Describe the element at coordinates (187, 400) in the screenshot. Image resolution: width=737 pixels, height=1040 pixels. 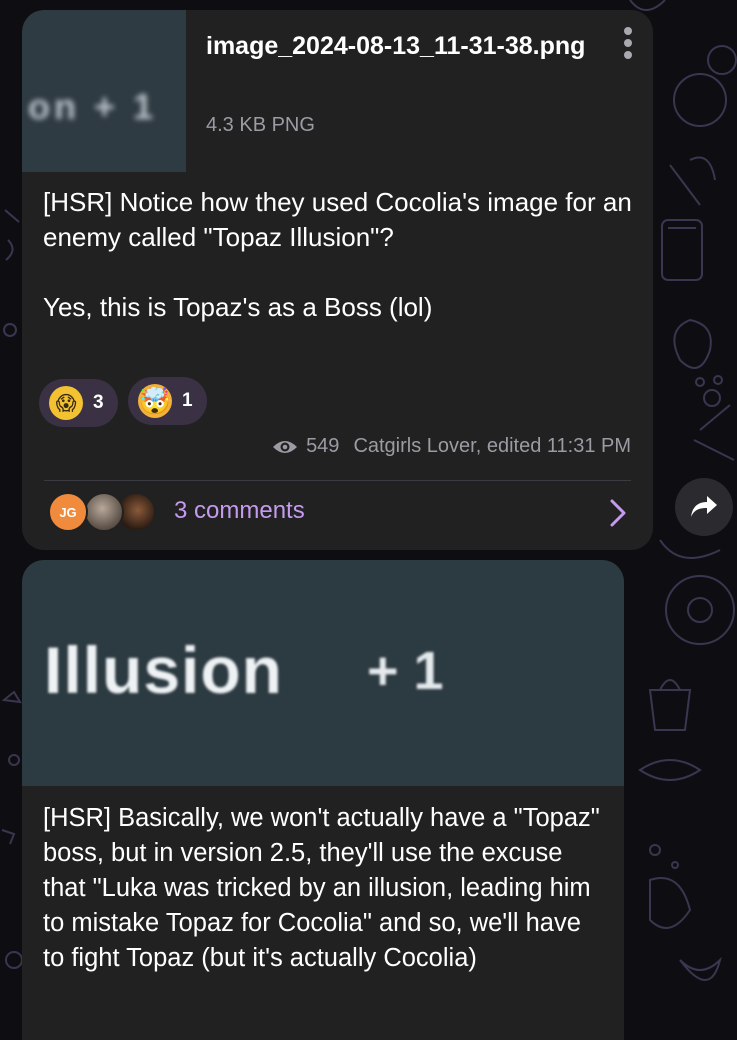
I see `reaction-count: 1` at that location.